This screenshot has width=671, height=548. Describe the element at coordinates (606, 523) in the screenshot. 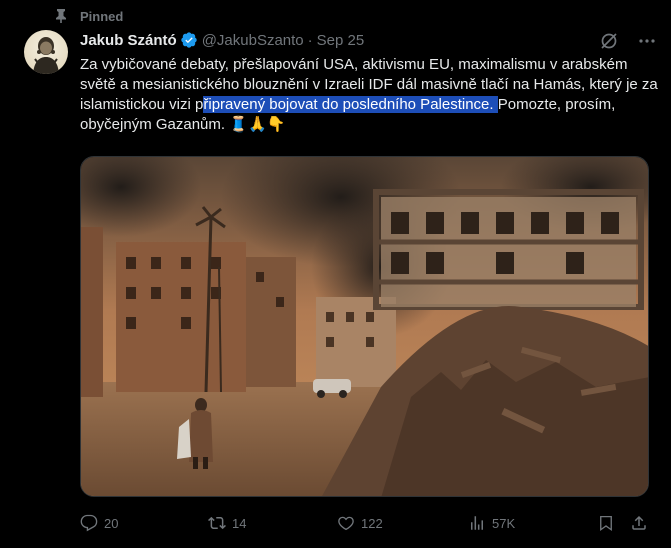

I see `bookmark-icon` at that location.